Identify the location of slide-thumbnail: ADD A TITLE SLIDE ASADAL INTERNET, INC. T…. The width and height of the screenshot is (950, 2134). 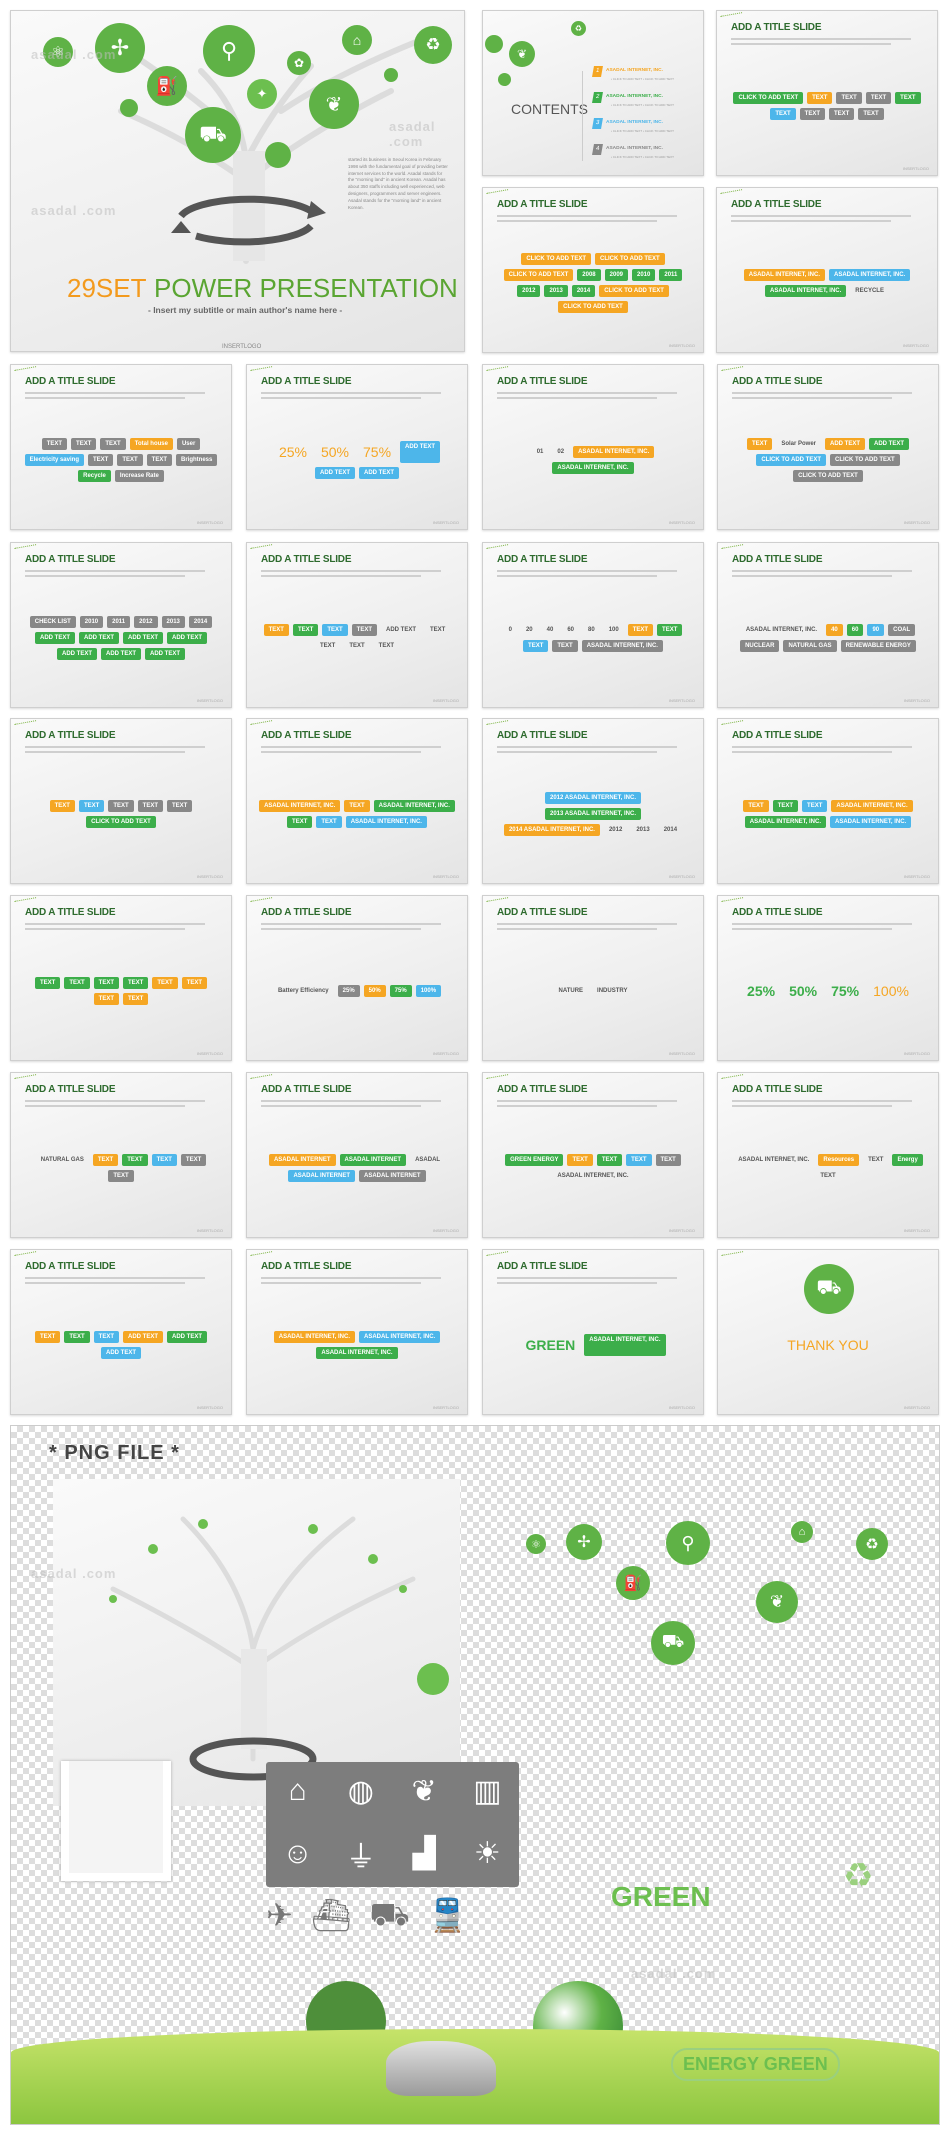
(357, 801).